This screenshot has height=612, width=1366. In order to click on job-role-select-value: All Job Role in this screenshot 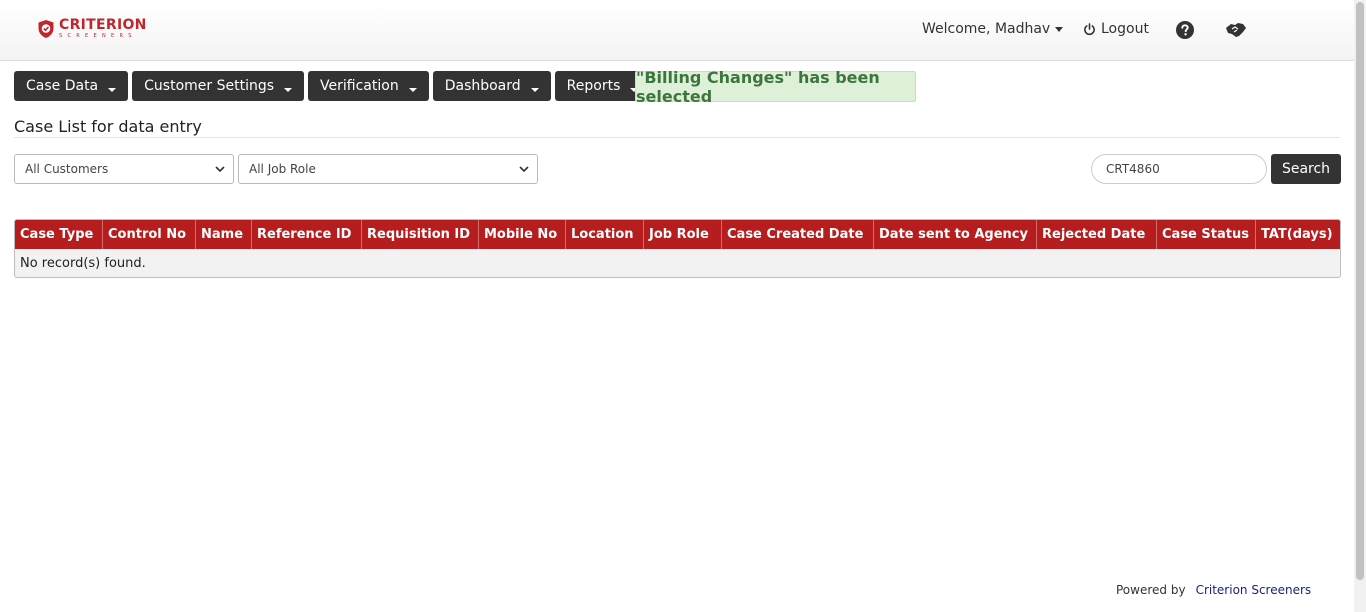, I will do `click(282, 169)`.